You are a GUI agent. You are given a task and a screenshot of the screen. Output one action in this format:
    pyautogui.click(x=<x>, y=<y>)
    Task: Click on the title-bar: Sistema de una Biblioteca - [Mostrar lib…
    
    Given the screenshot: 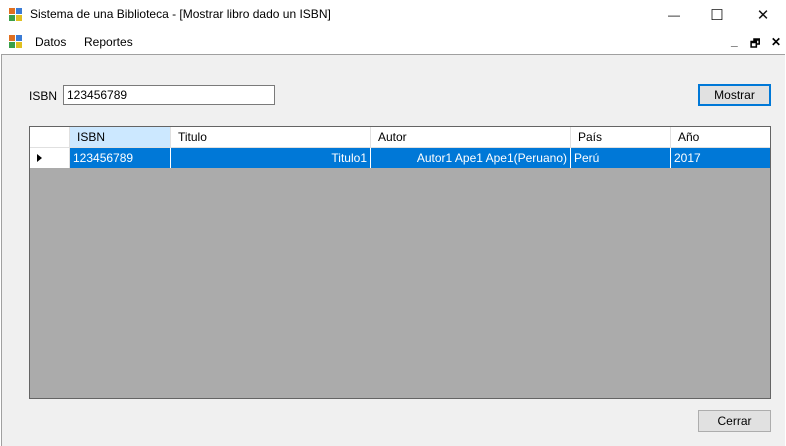 What is the action you would take?
    pyautogui.click(x=393, y=15)
    